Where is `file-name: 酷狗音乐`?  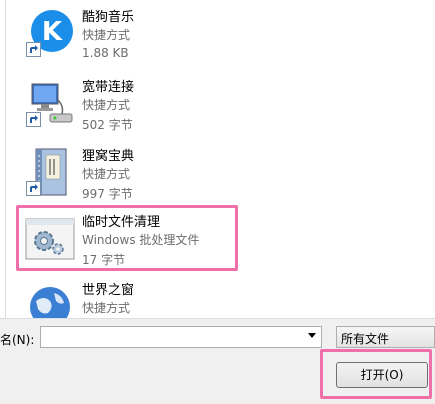
file-name: 酷狗音乐 is located at coordinates (108, 17).